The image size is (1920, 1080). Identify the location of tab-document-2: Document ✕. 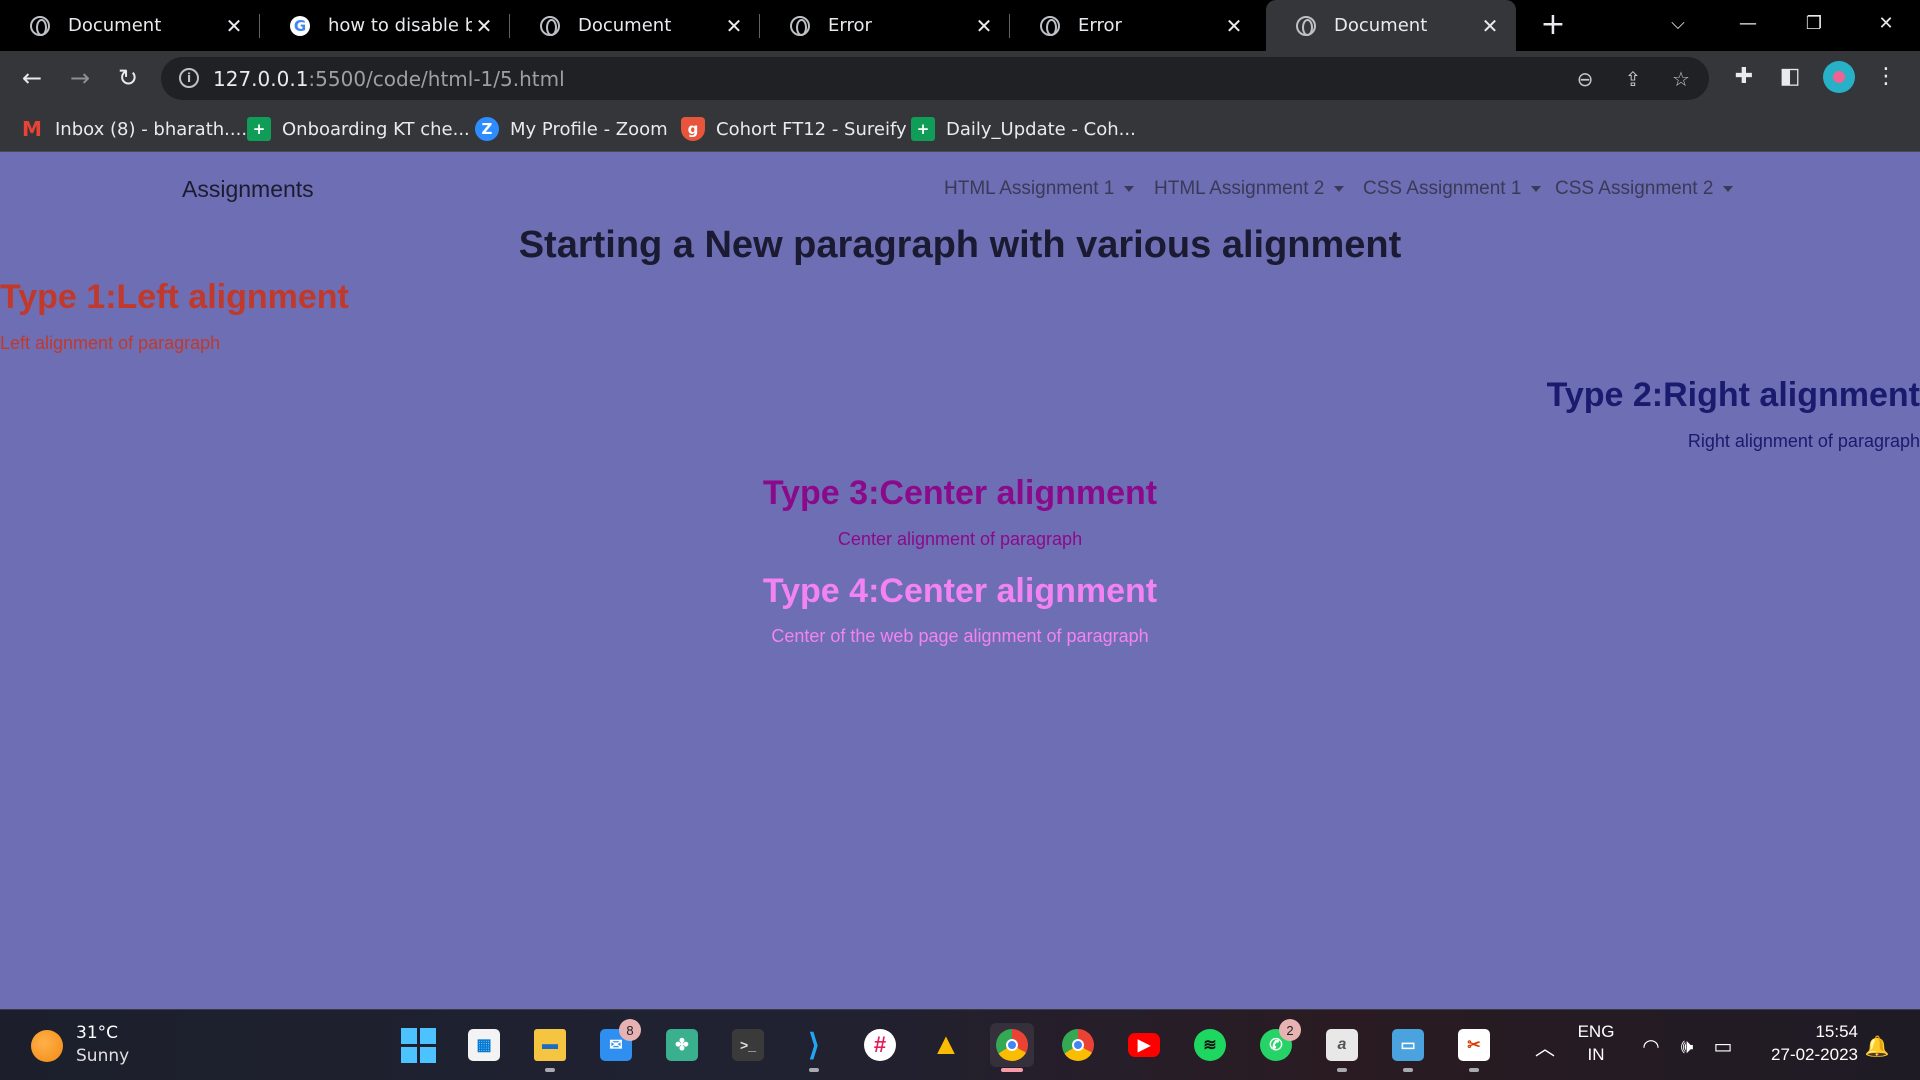
(635, 25).